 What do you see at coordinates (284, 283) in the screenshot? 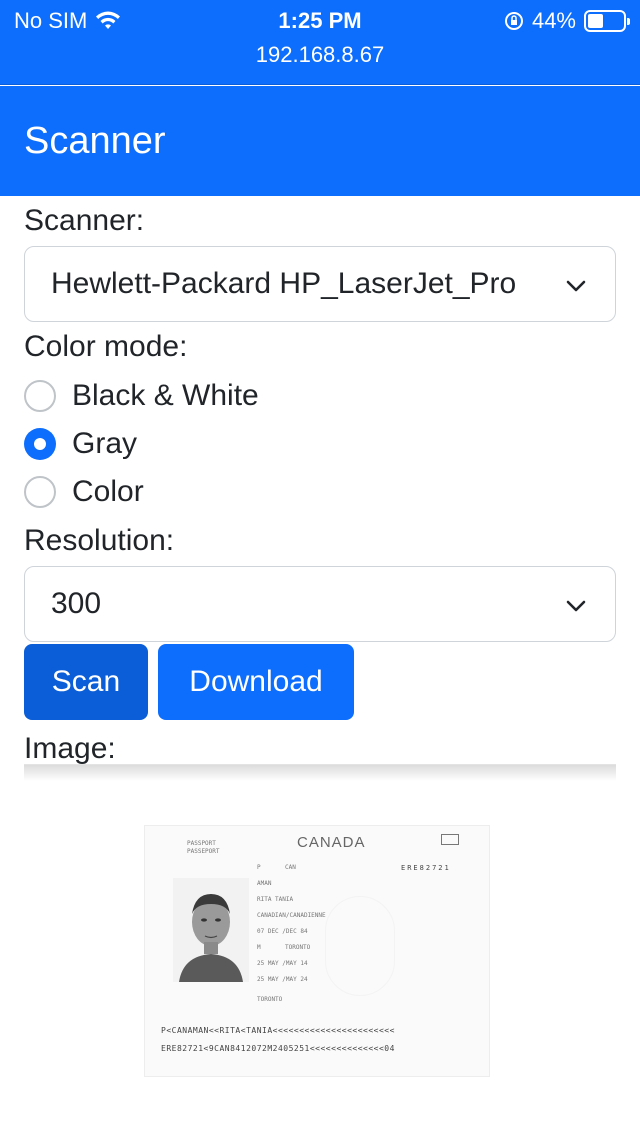
I see `scanner-select-value: Hewlett-Packard HP_LaserJet_Pro` at bounding box center [284, 283].